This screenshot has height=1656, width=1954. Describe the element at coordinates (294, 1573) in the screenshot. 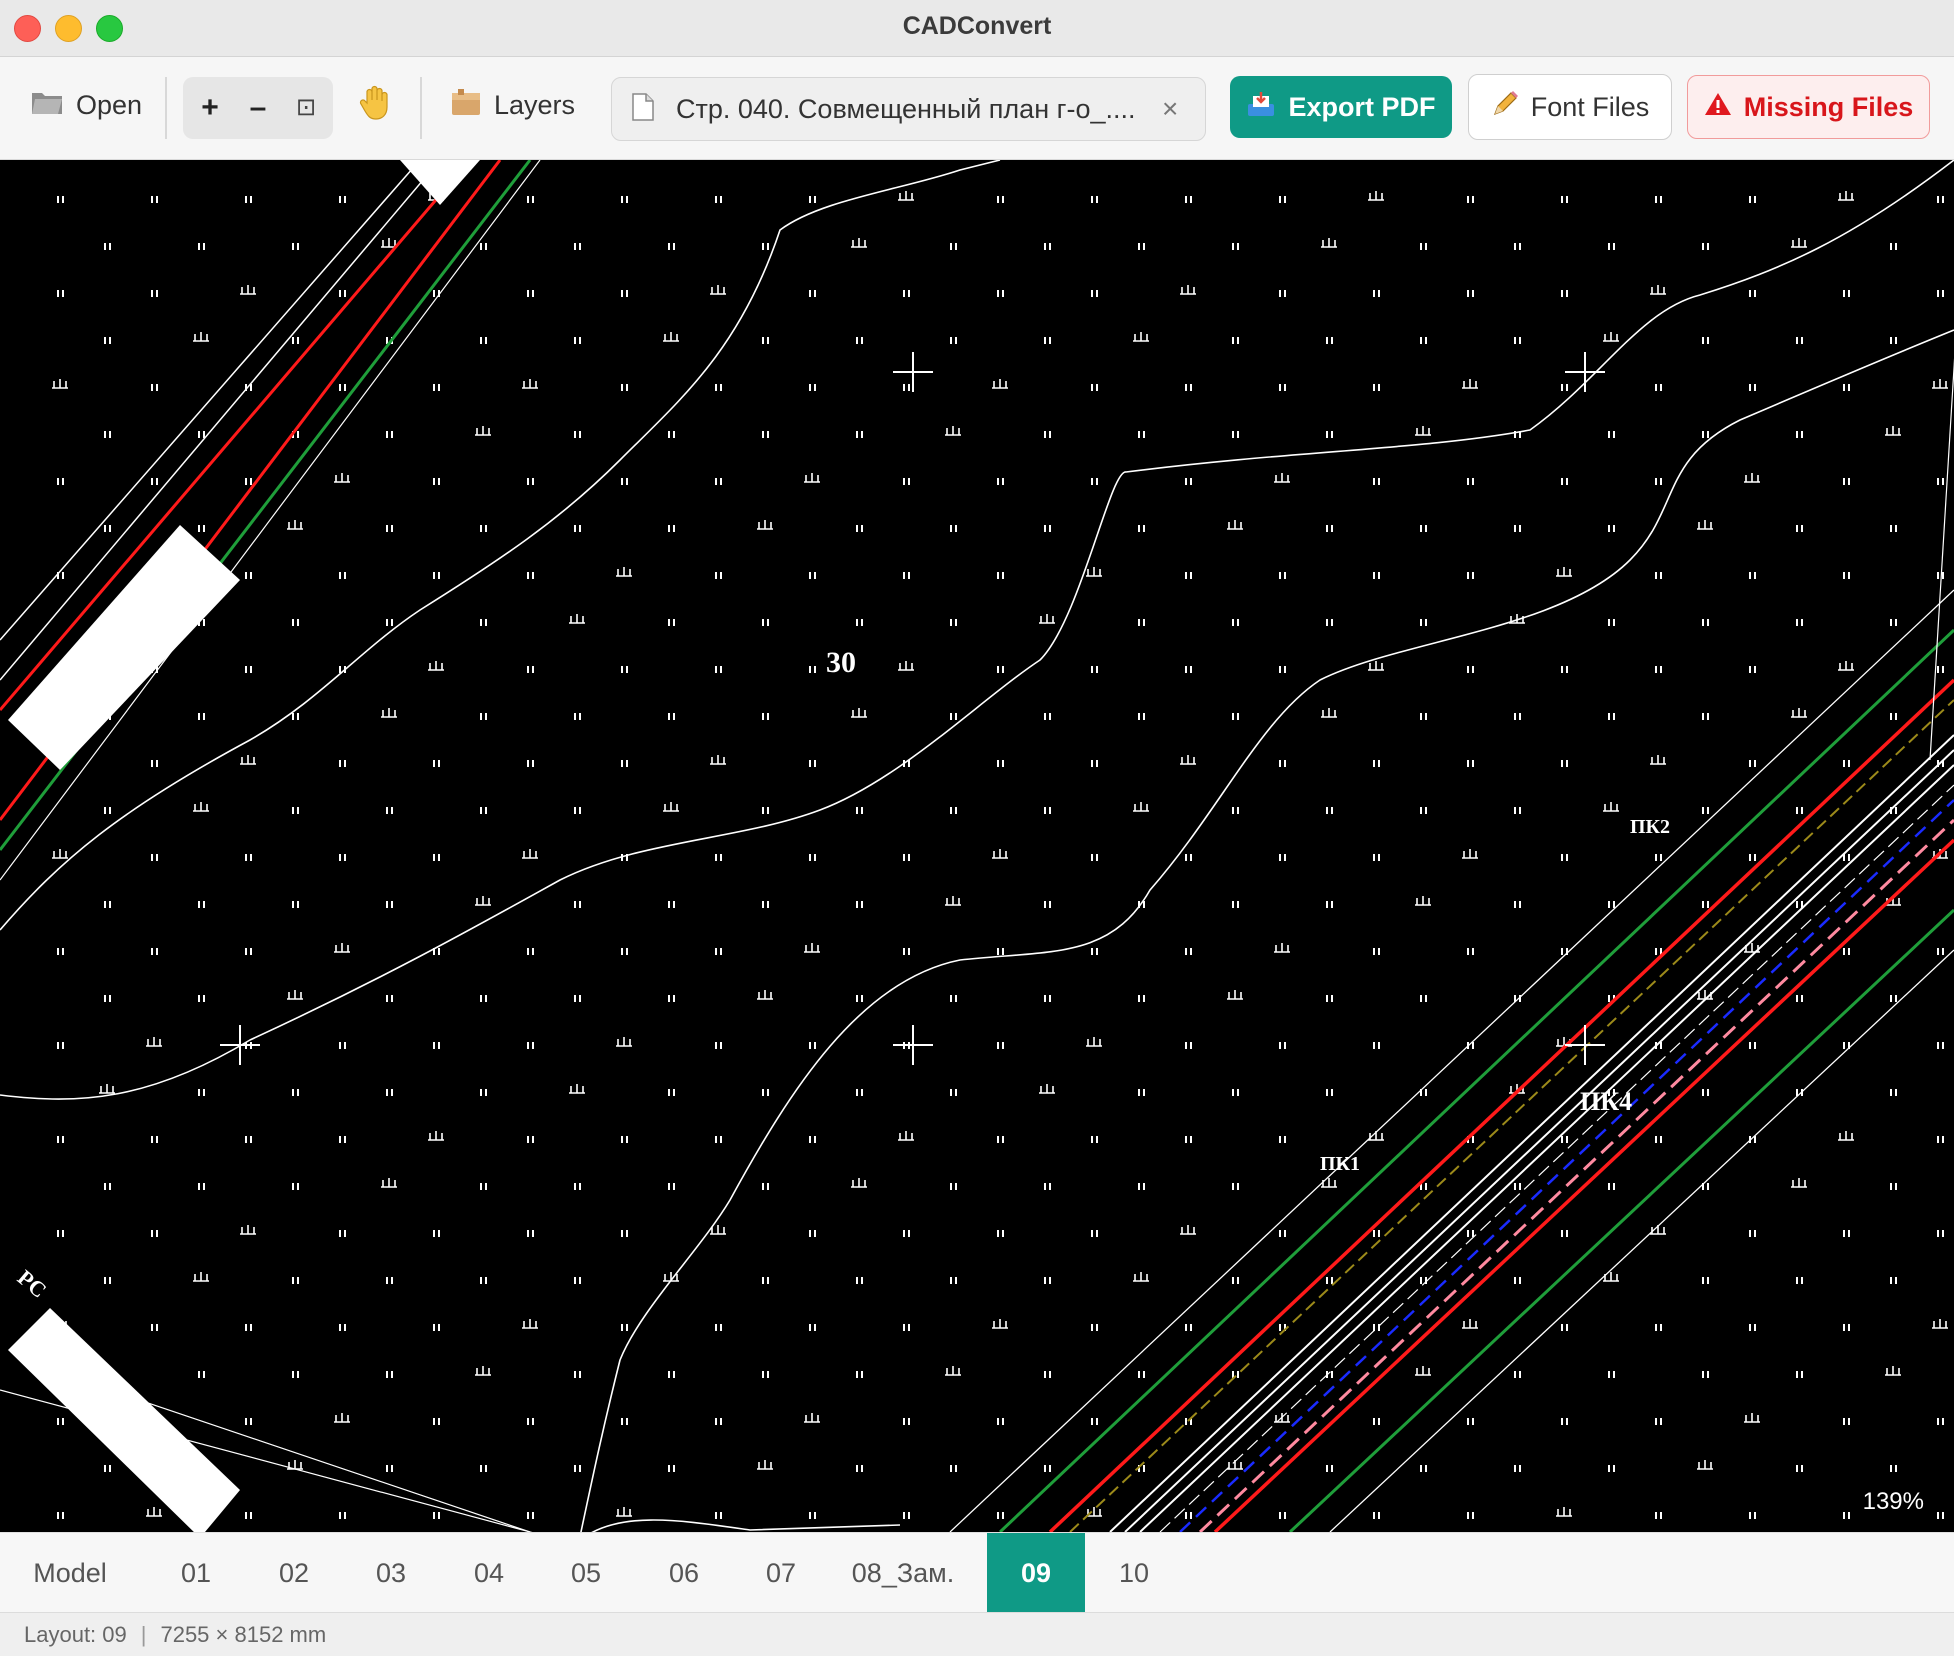

I see `layout-tab: 02` at that location.